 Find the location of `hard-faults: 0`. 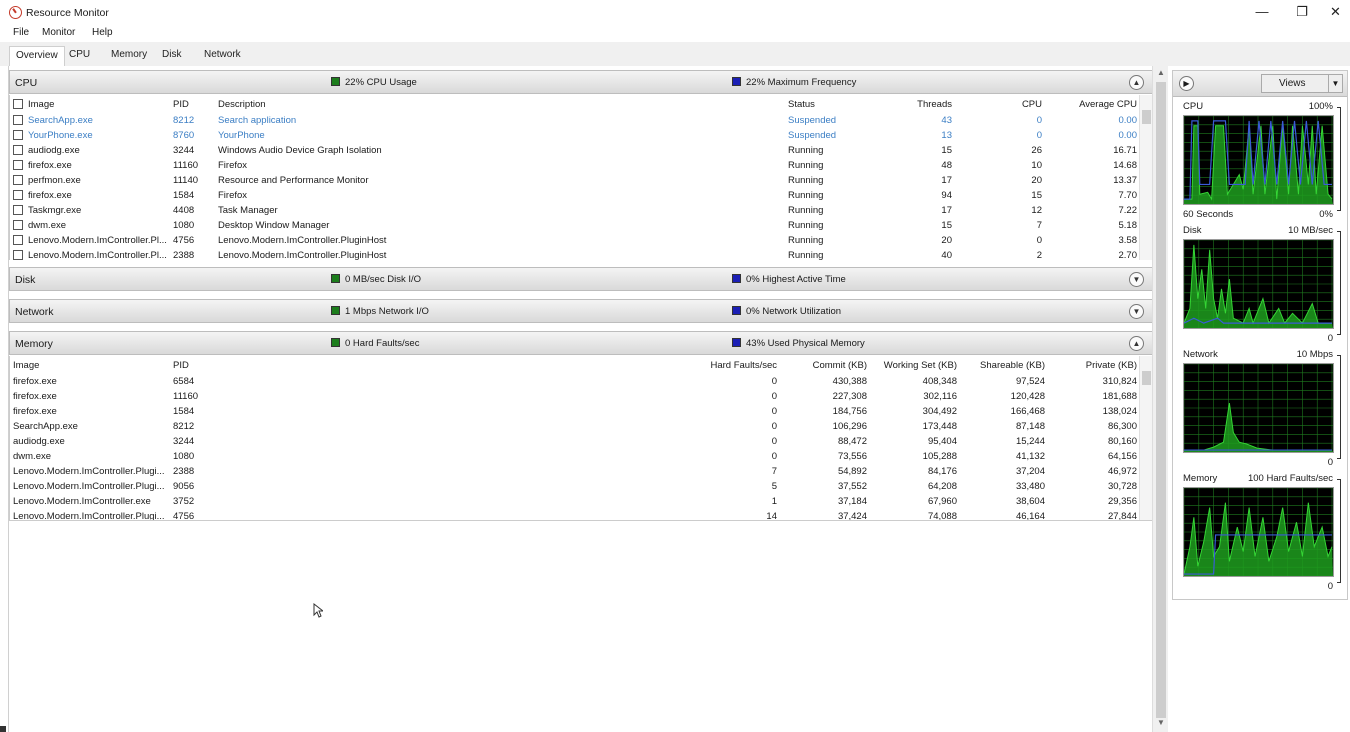

hard-faults: 0 is located at coordinates (774, 456).